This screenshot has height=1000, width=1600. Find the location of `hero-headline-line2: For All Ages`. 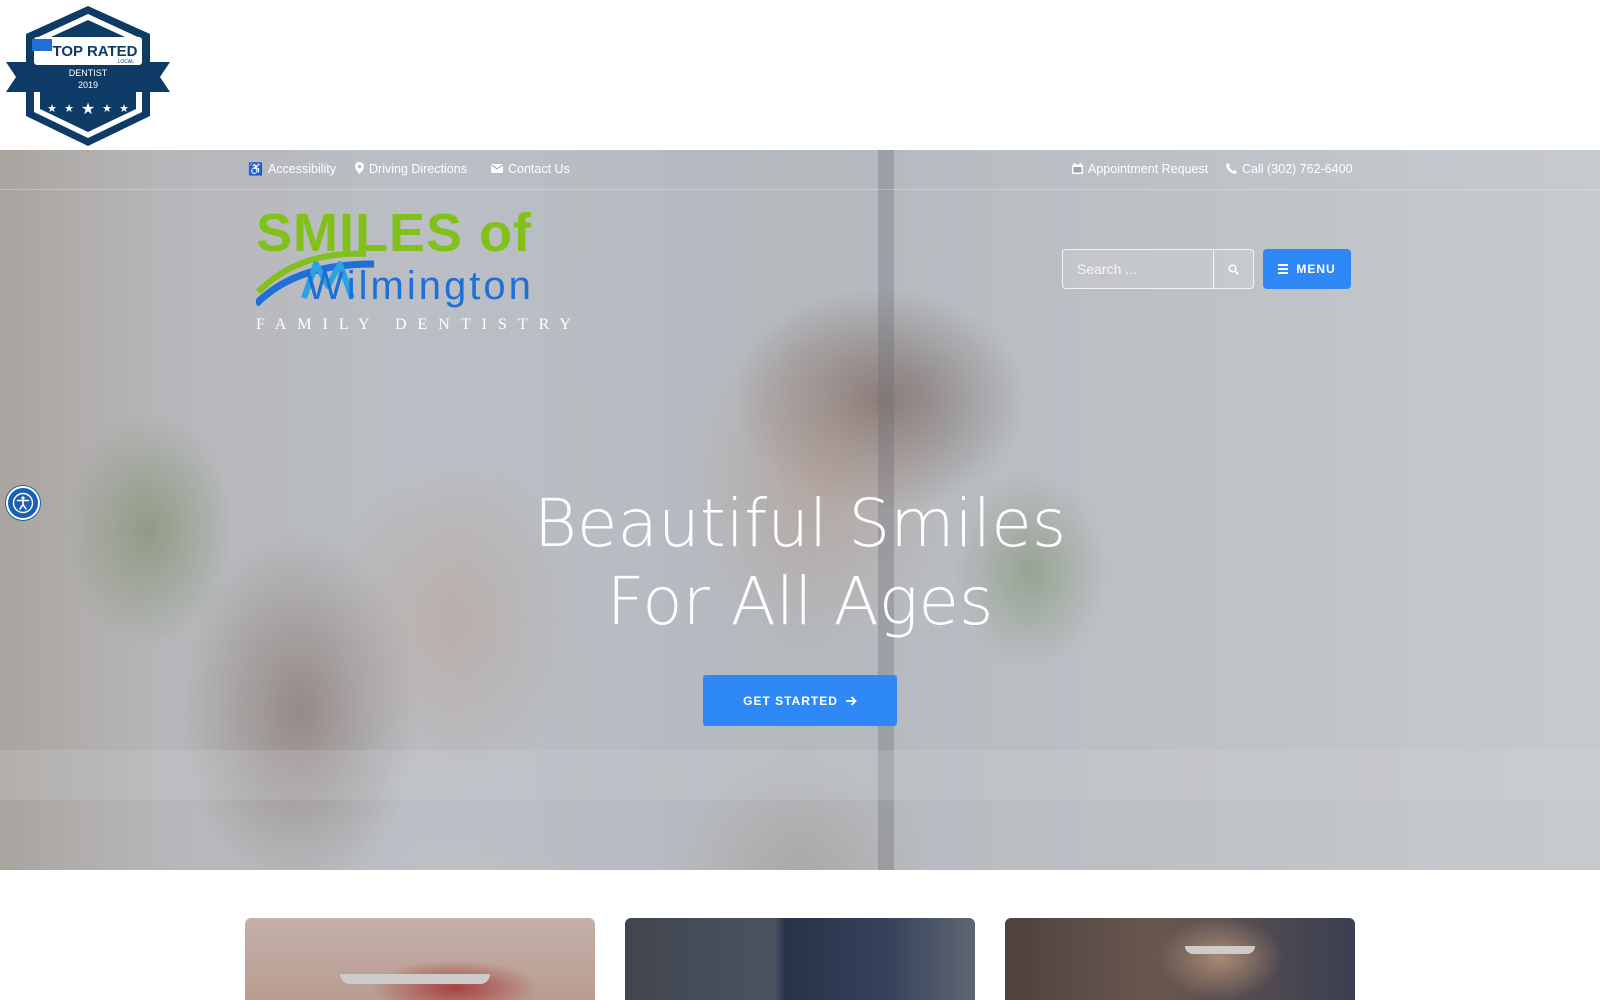

hero-headline-line2: For All Ages is located at coordinates (800, 601).